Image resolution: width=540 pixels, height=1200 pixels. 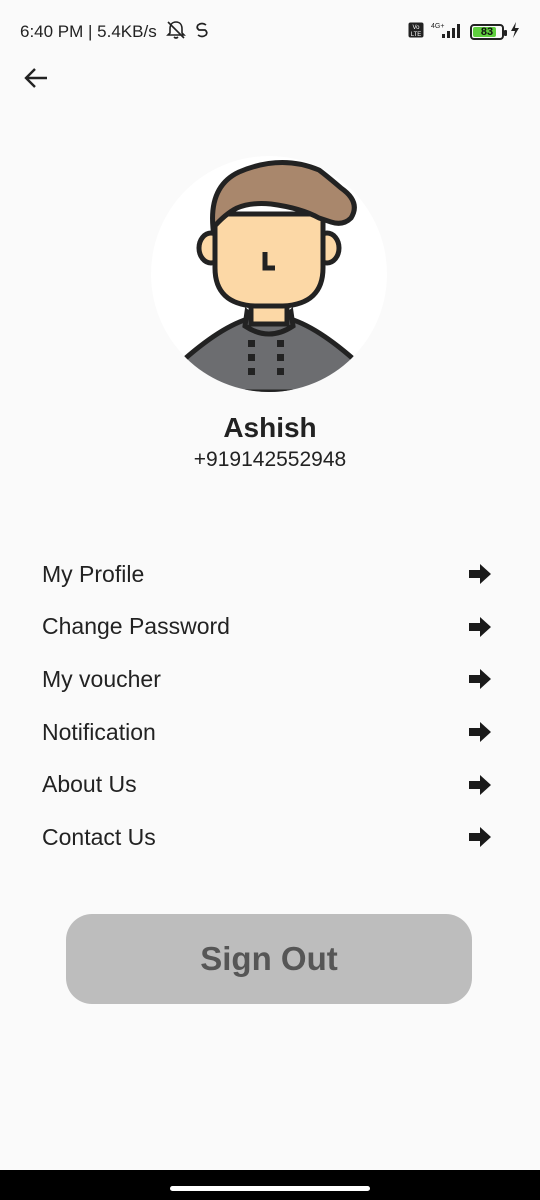 What do you see at coordinates (437, 26) in the screenshot?
I see `network-type: 4G+` at bounding box center [437, 26].